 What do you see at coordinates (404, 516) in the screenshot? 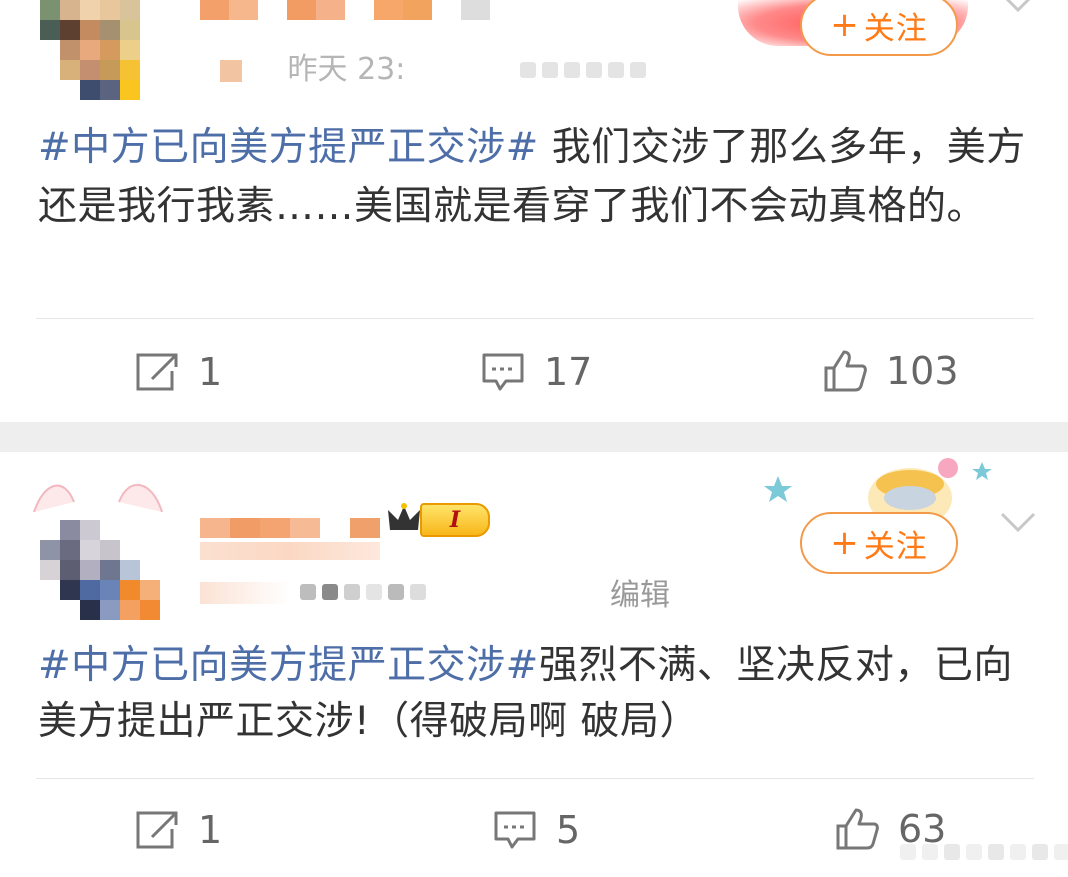
I see `crown-icon` at bounding box center [404, 516].